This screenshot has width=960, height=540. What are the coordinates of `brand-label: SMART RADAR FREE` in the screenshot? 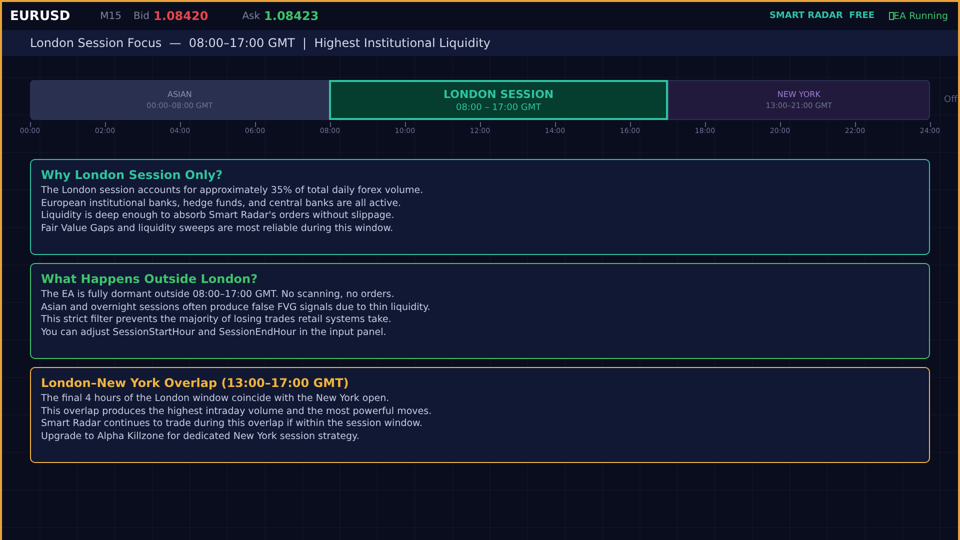 It's located at (822, 16).